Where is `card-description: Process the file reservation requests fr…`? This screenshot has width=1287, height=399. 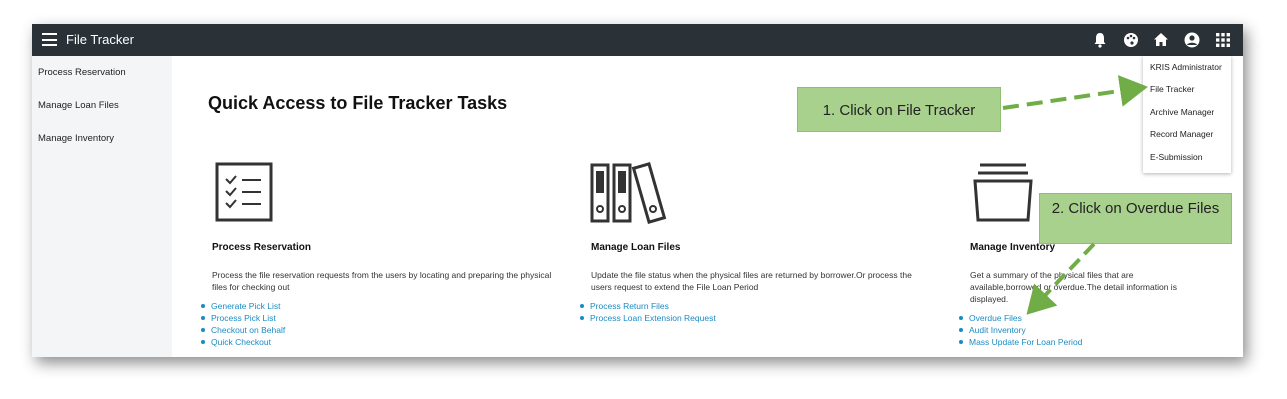
card-description: Process the file reservation requests fr… is located at coordinates (382, 281).